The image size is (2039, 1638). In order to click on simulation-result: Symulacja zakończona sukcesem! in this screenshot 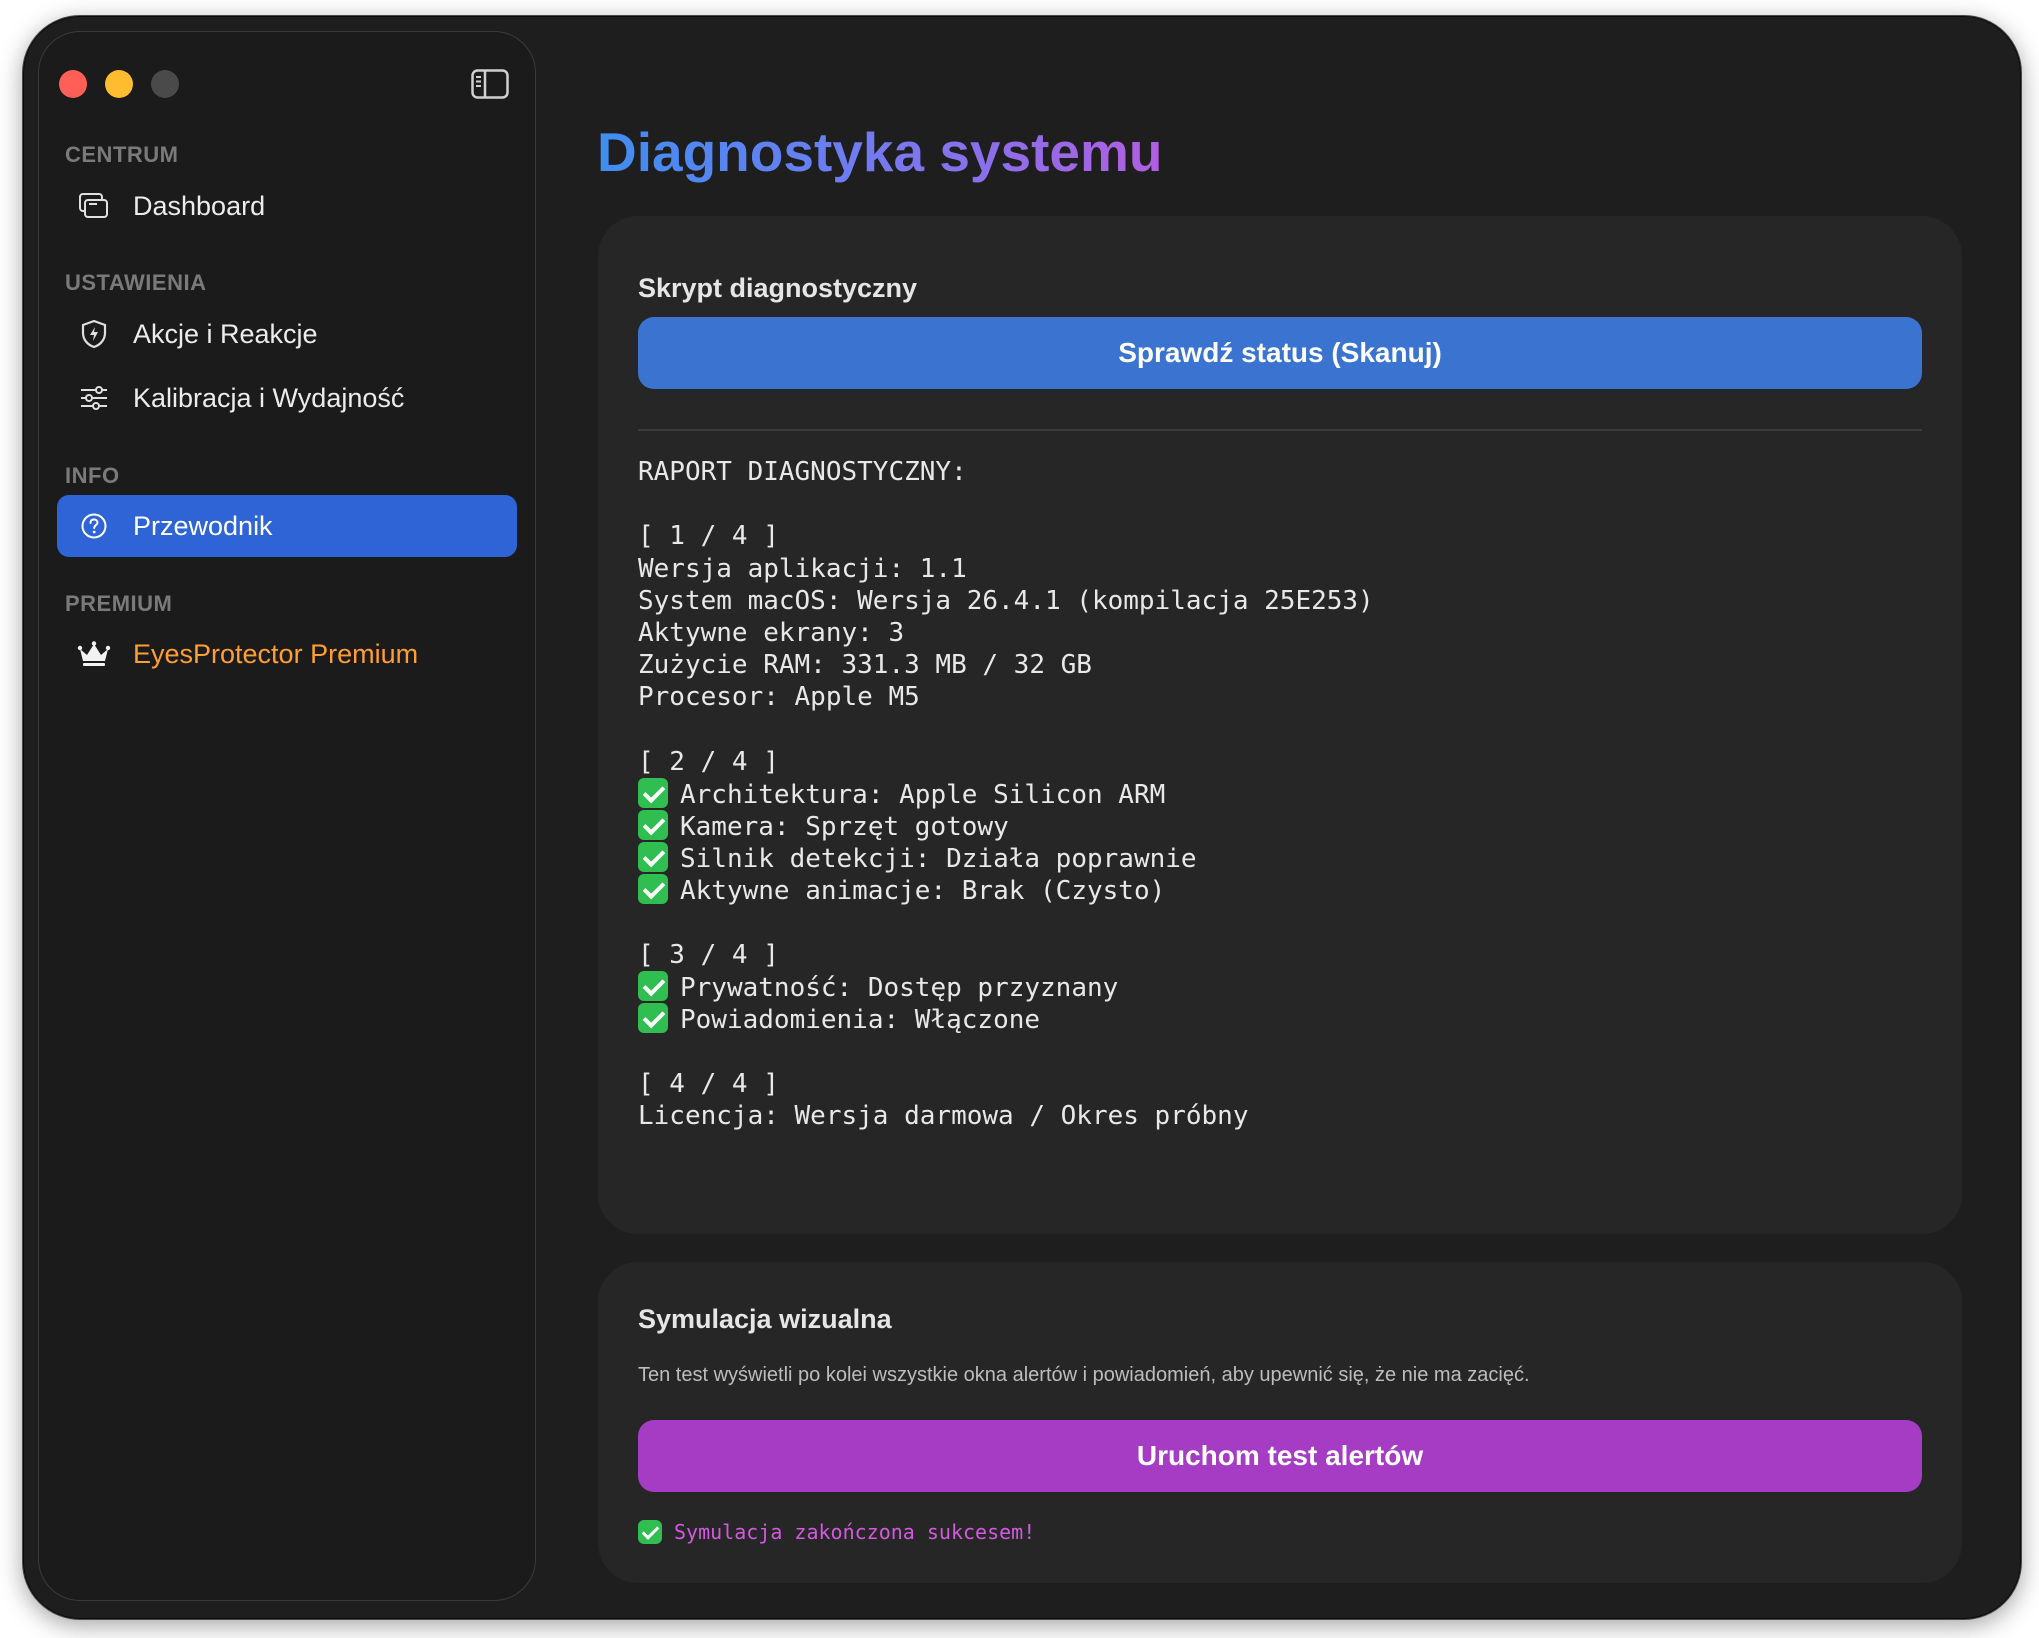, I will do `click(836, 1532)`.